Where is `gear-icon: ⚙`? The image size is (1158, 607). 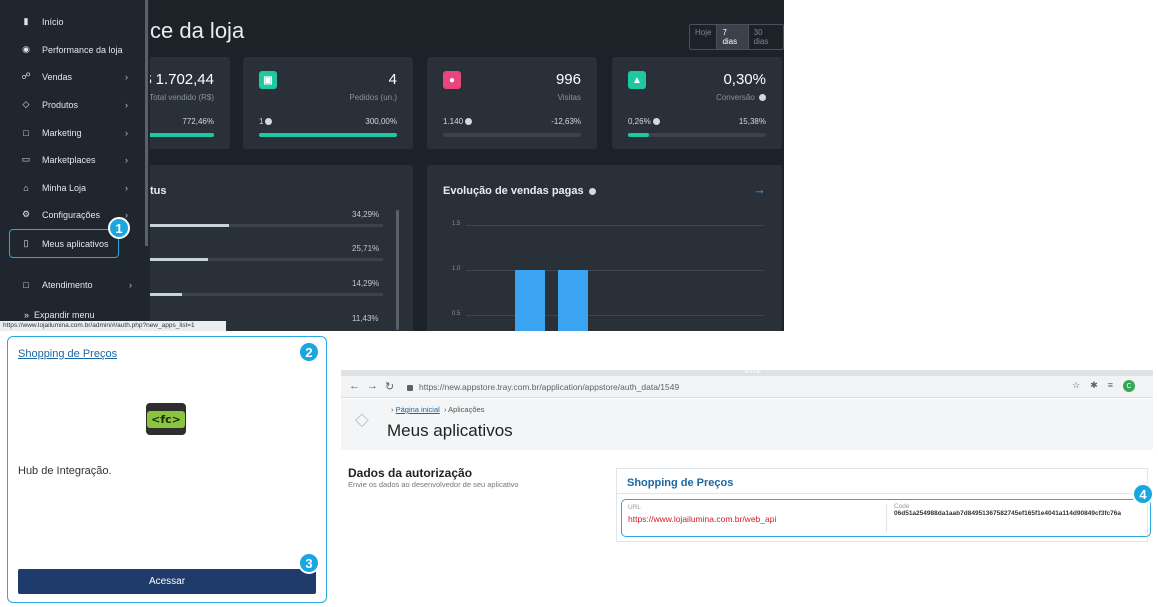 gear-icon: ⚙ is located at coordinates (26, 214).